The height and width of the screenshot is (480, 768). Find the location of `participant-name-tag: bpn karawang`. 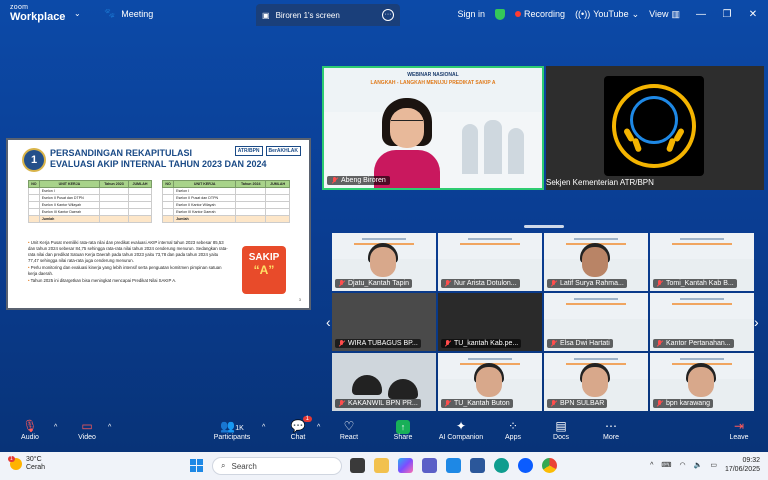

participant-name-tag: bpn karawang is located at coordinates (683, 403).